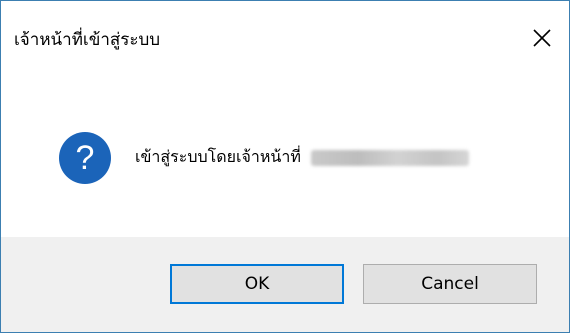  What do you see at coordinates (450, 284) in the screenshot?
I see `cancel-button: Cancel` at bounding box center [450, 284].